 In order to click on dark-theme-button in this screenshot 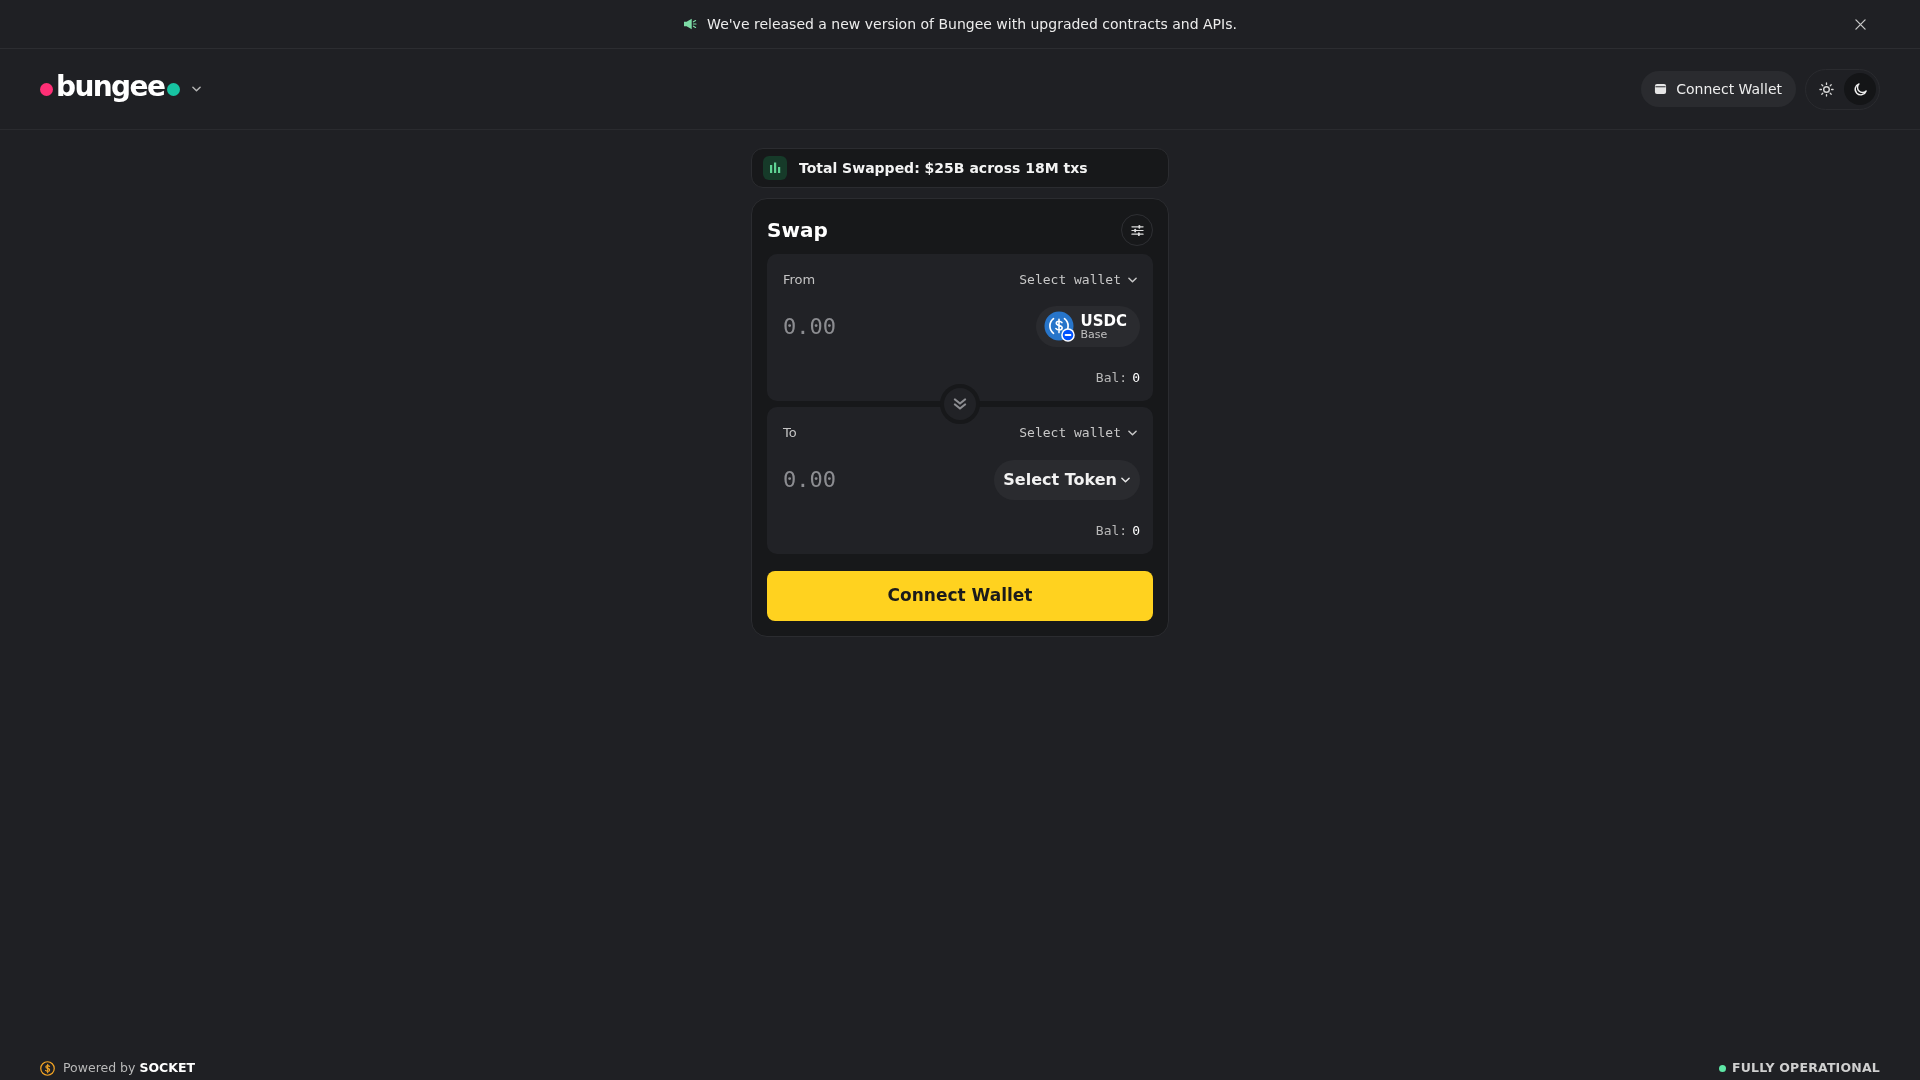, I will do `click(1860, 89)`.